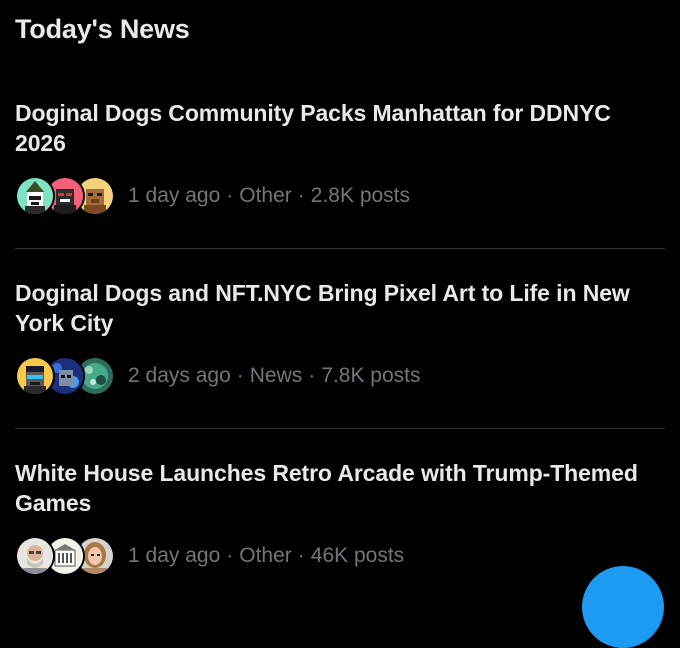  I want to click on news-meta: 1 day ago · Other · 46K posts, so click(209, 556).